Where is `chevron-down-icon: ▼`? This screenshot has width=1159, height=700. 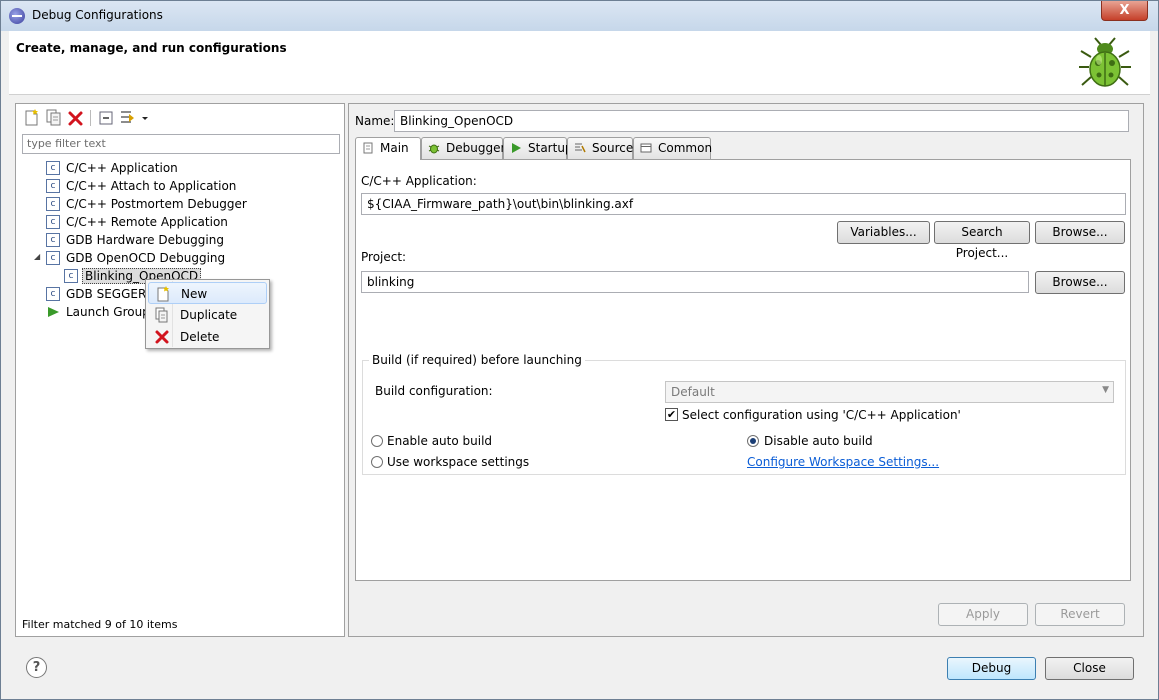
chevron-down-icon: ▼ is located at coordinates (1105, 390).